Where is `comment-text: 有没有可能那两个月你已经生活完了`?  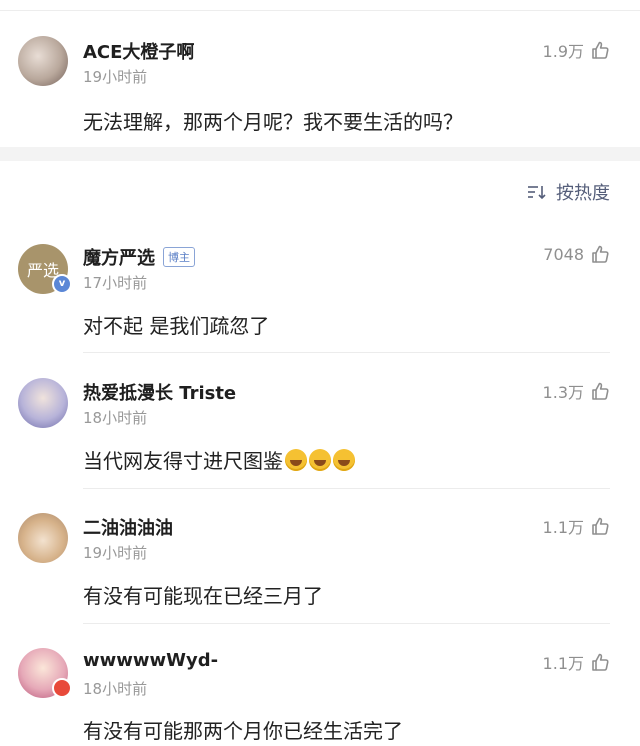 comment-text: 有没有可能那两个月你已经生活完了 is located at coordinates (243, 731).